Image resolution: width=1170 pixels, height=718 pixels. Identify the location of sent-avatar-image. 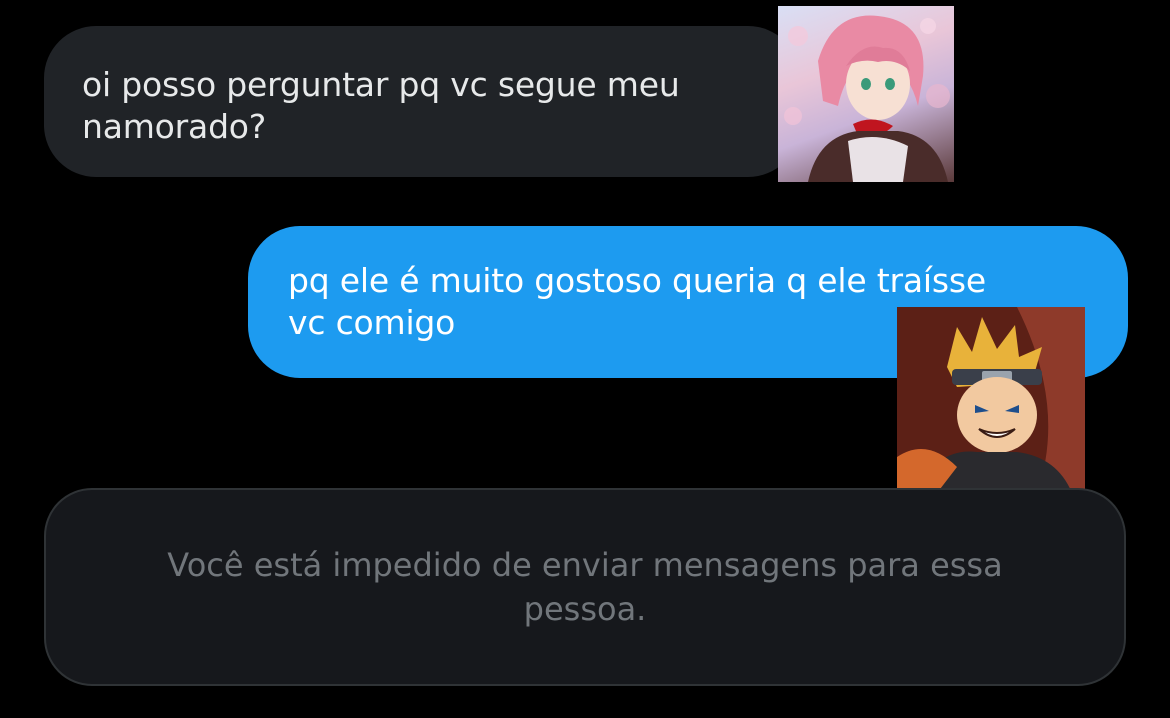
(991, 400).